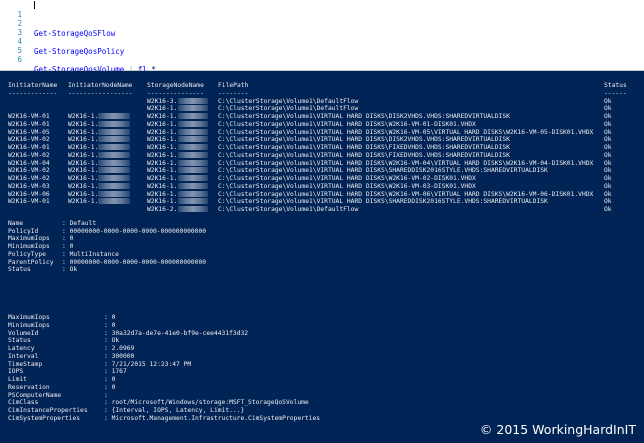 The height and width of the screenshot is (443, 644). I want to click on line-number: 6, so click(19, 59).